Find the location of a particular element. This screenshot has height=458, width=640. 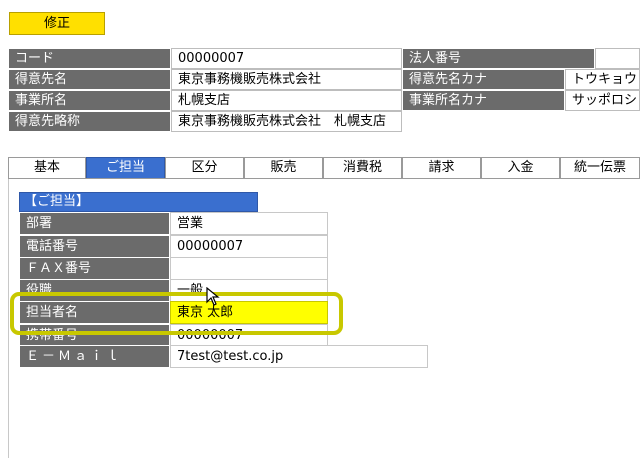

customer-name-kana-label: 得意先名カナ is located at coordinates (483, 79).